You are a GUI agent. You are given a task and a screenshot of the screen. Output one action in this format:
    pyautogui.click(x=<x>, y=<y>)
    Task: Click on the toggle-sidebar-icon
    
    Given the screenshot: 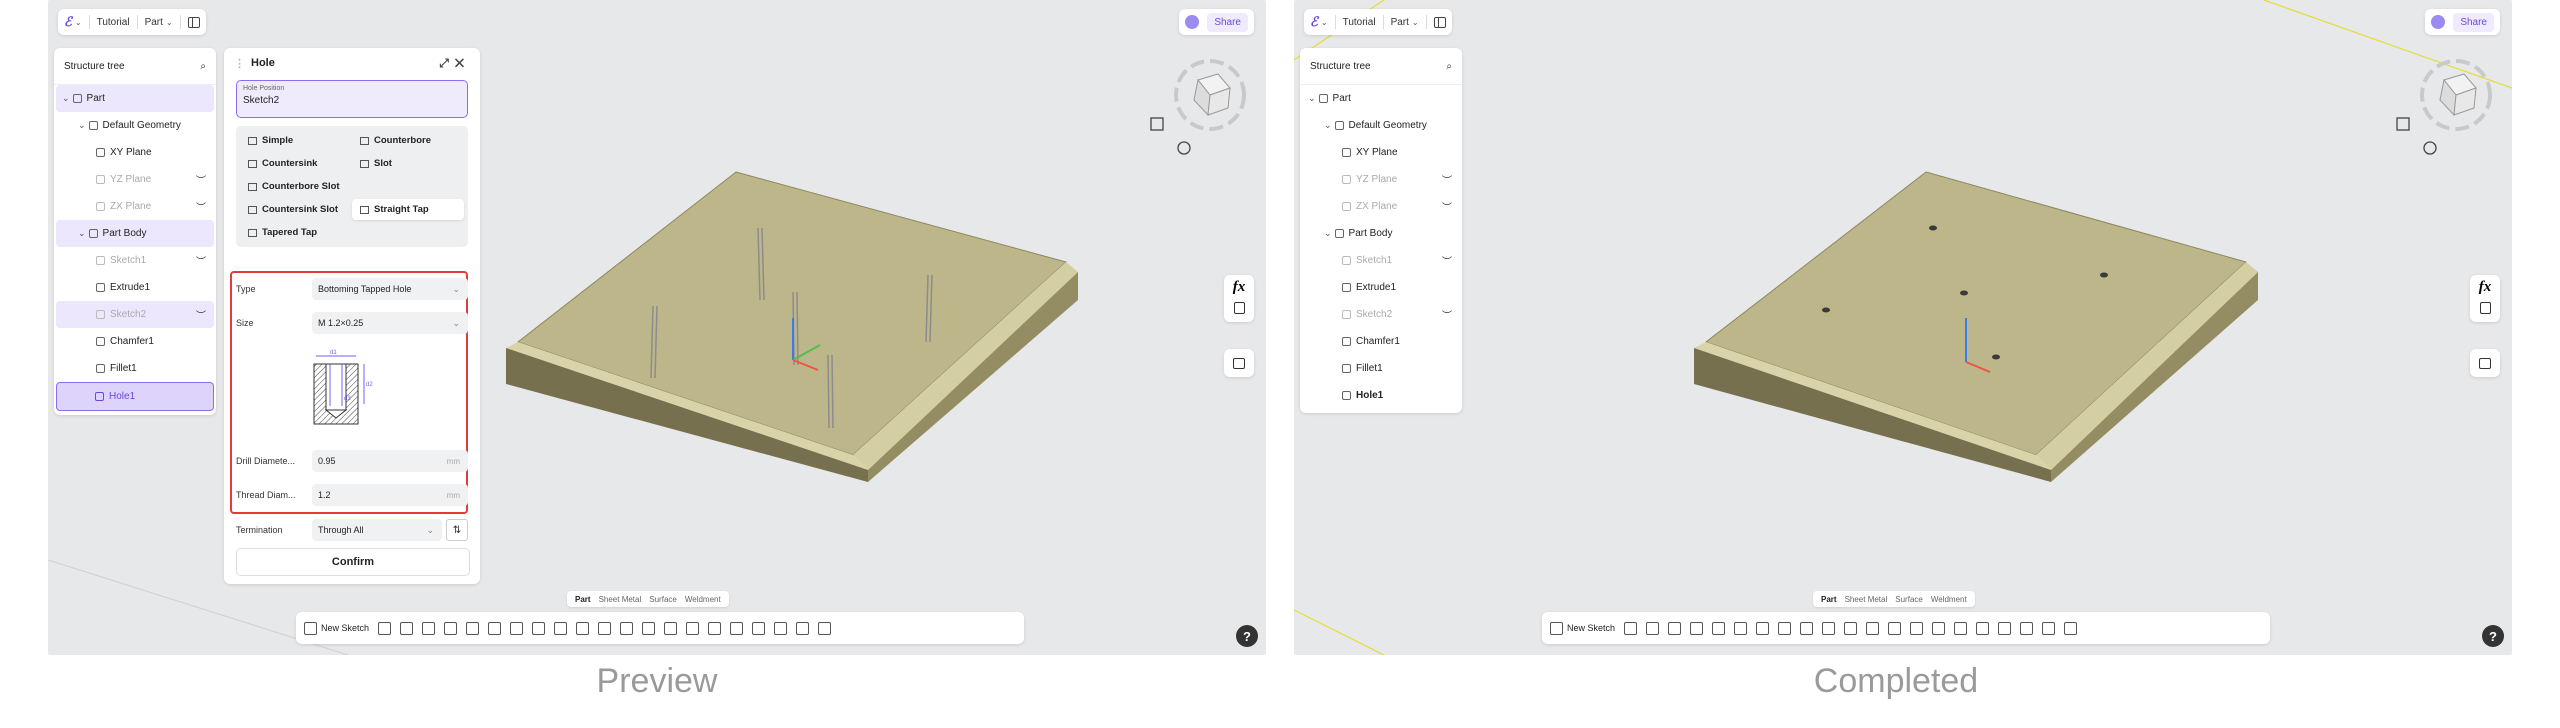 What is the action you would take?
    pyautogui.click(x=193, y=22)
    